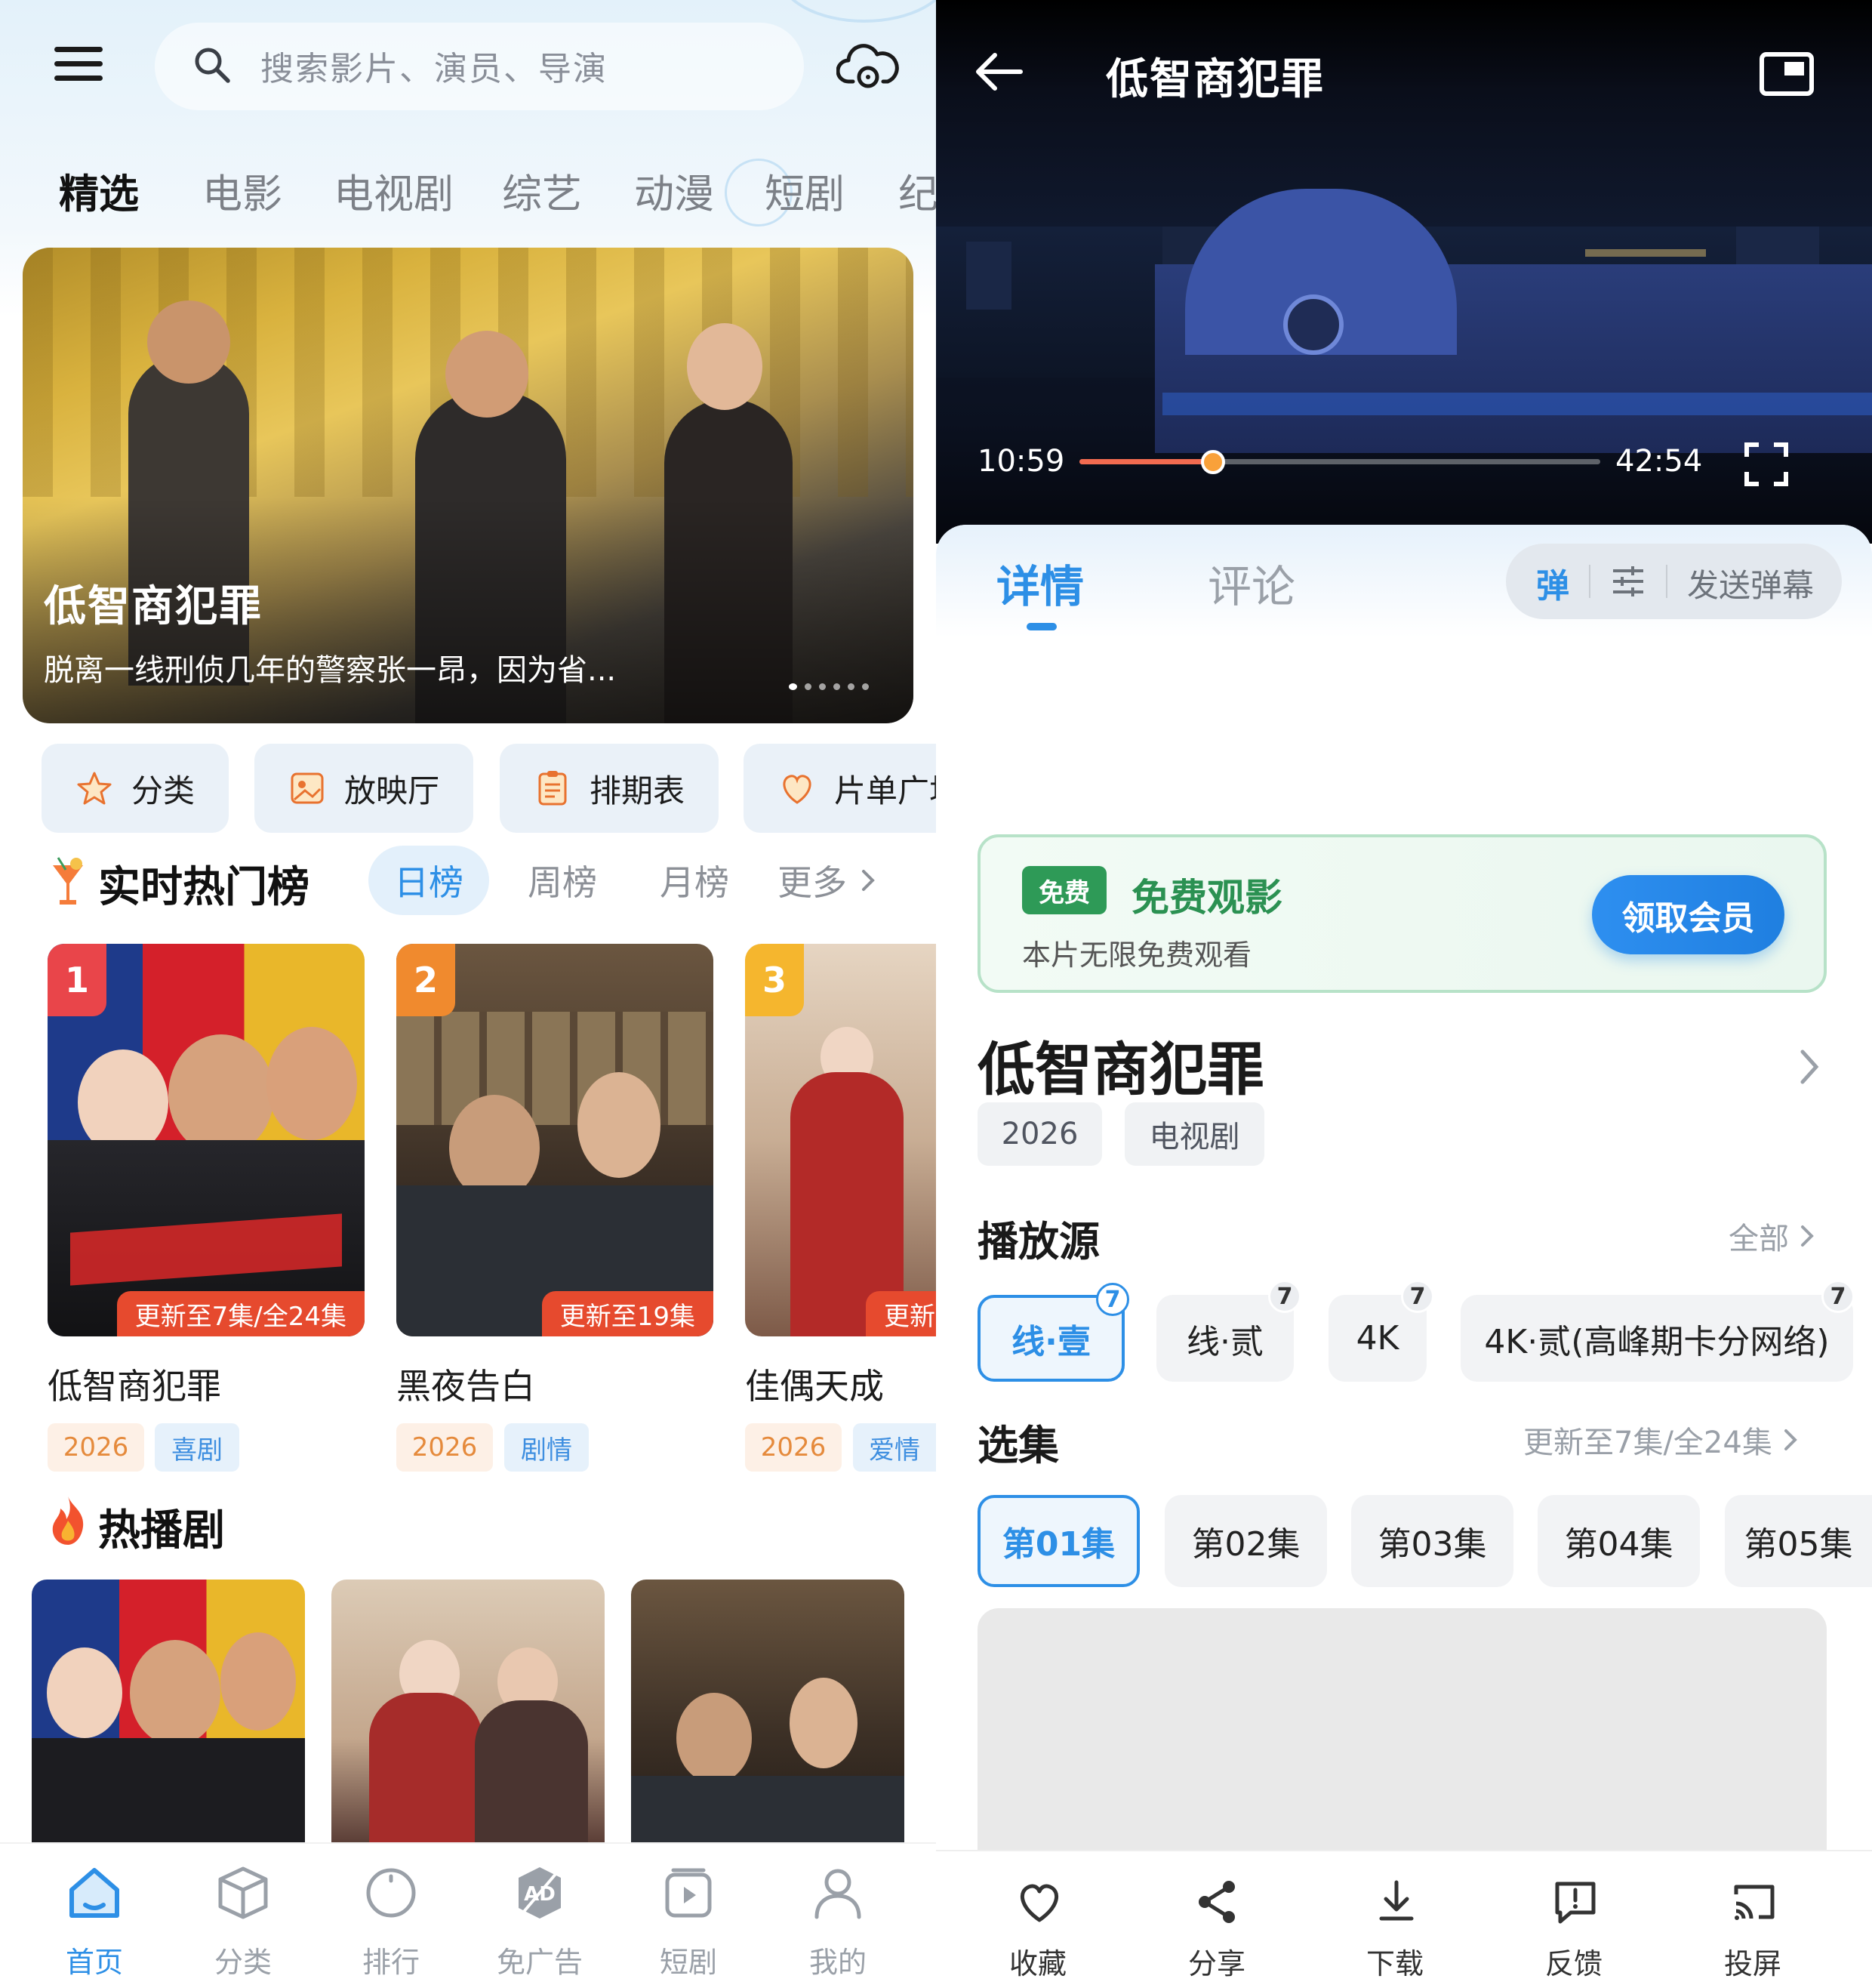 The image size is (1872, 1988). What do you see at coordinates (1688, 914) in the screenshot?
I see `get-membership-button: 领取会员` at bounding box center [1688, 914].